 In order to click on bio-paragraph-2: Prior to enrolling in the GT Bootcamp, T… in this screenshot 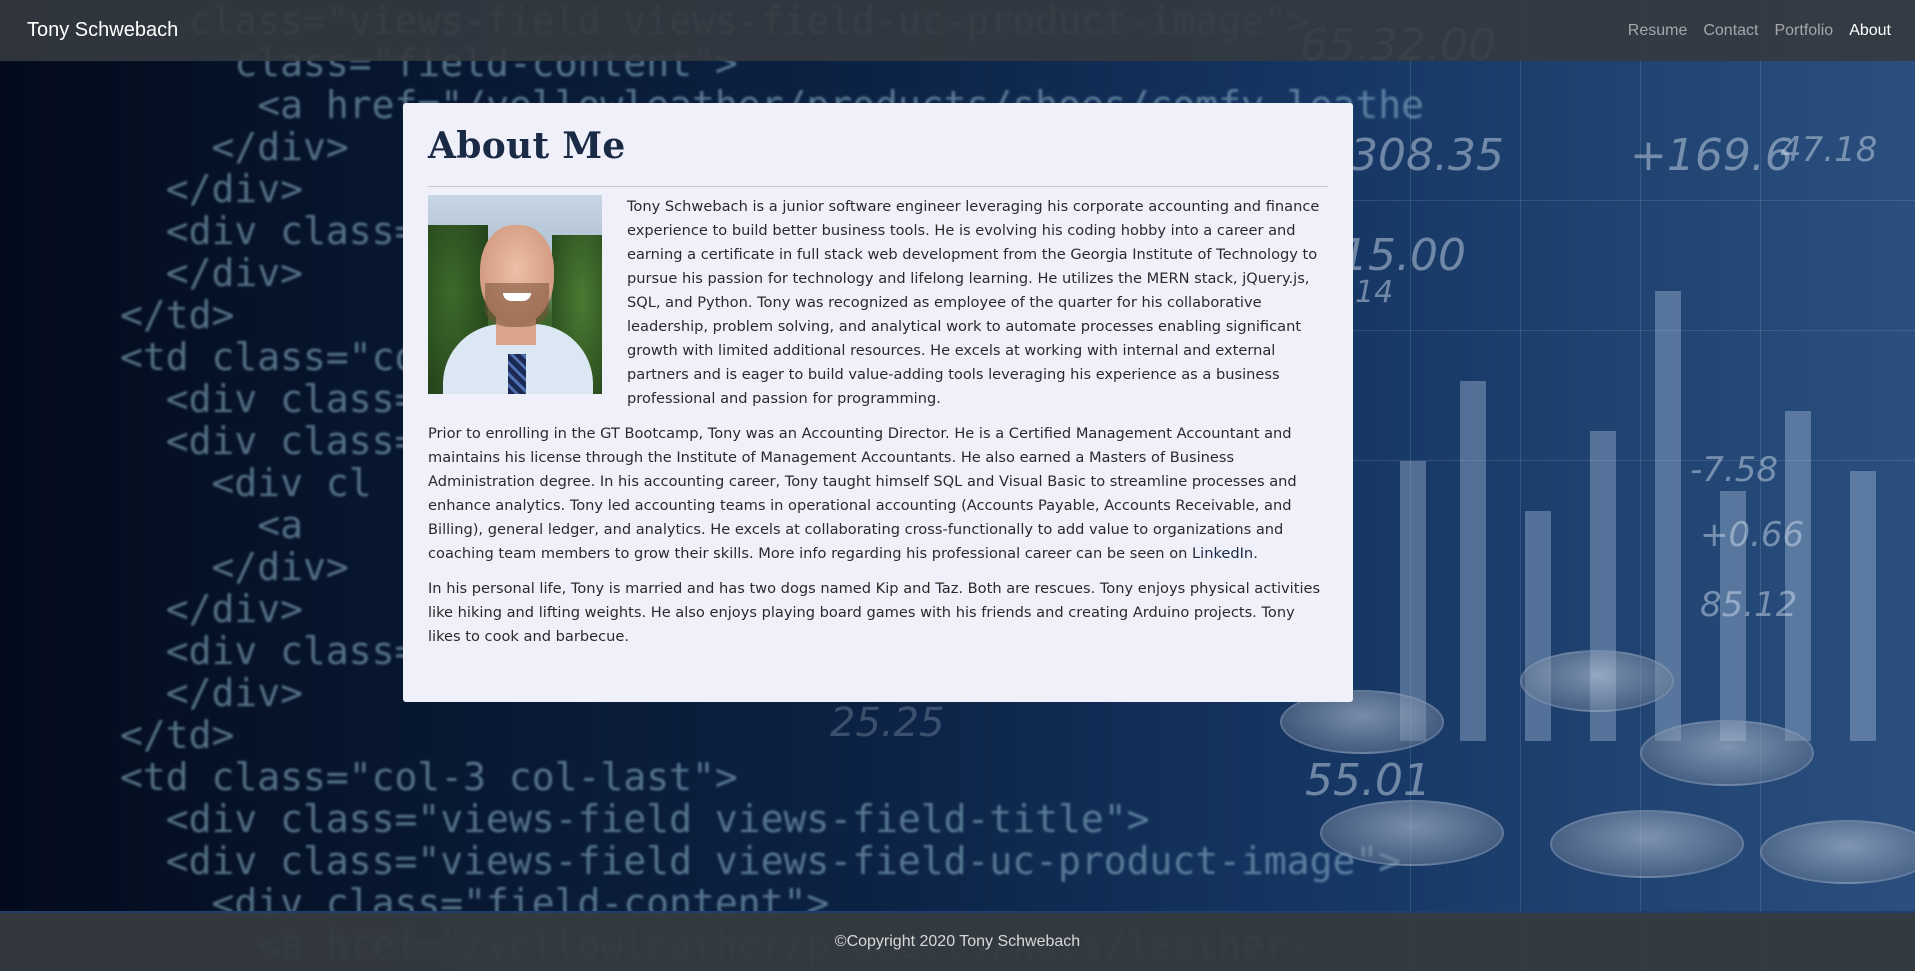, I will do `click(878, 494)`.